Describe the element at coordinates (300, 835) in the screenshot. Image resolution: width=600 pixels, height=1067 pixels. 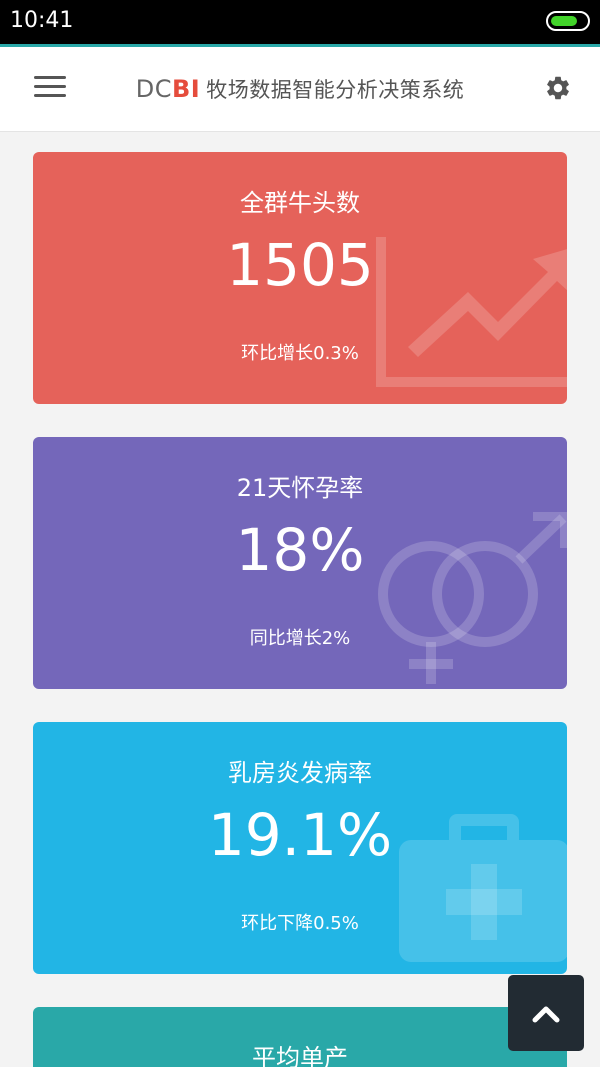
I see `card-value: 19.1%` at that location.